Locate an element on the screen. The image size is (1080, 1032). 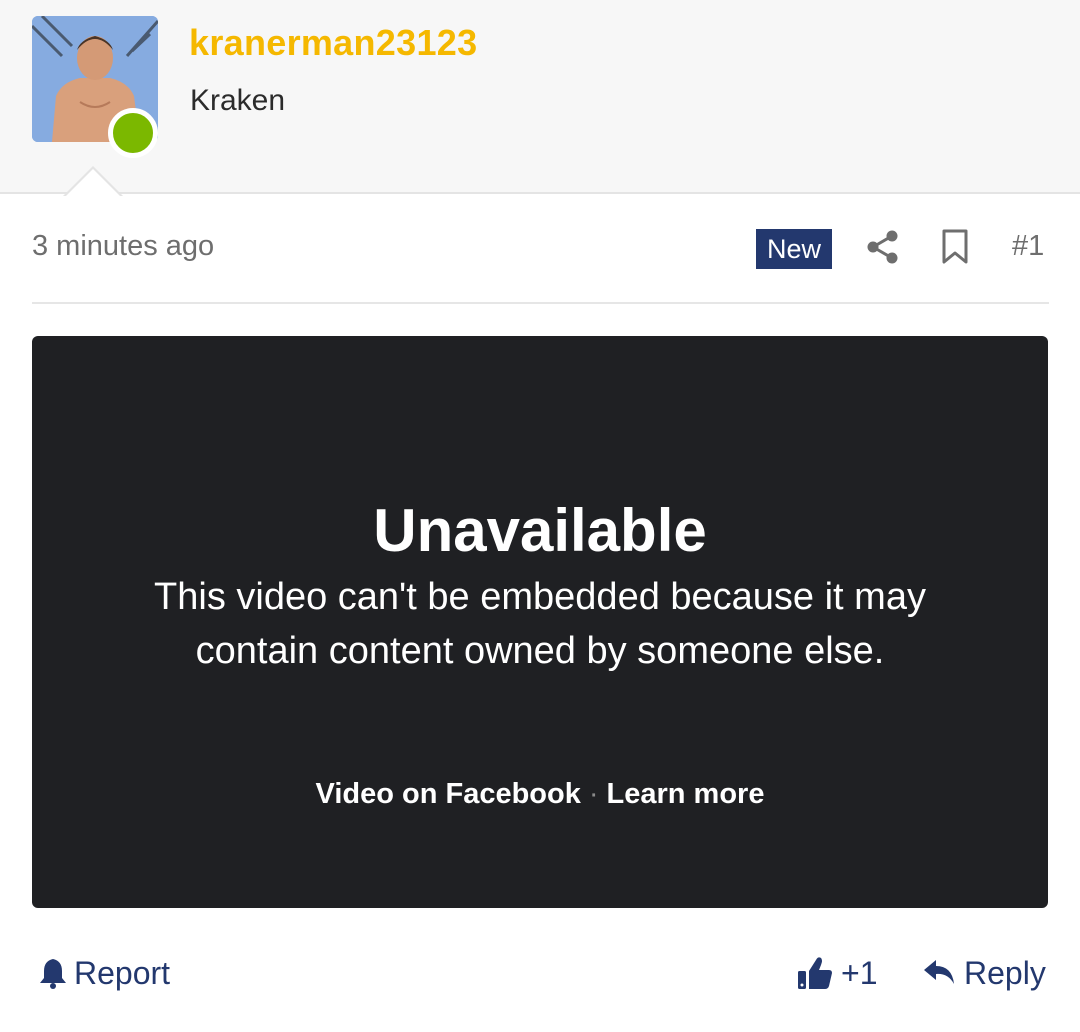
embed-links: Video on Facebook · Learn more is located at coordinates (540, 794).